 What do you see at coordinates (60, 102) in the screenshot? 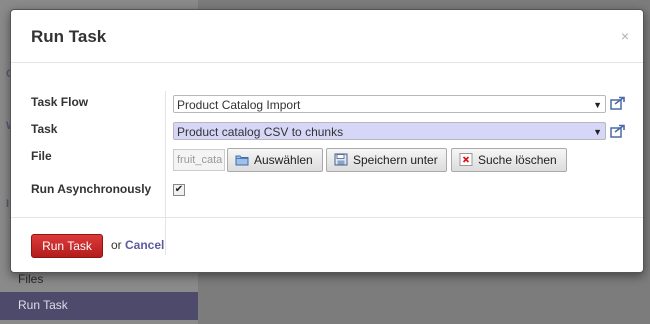
I see `task-flow-label: Task Flow` at bounding box center [60, 102].